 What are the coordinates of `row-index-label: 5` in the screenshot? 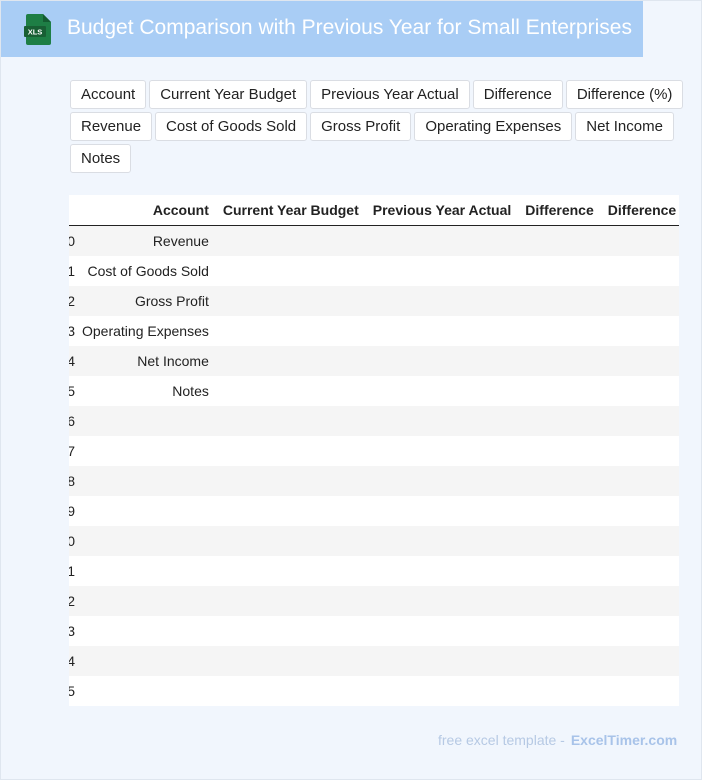 It's located at (72, 691).